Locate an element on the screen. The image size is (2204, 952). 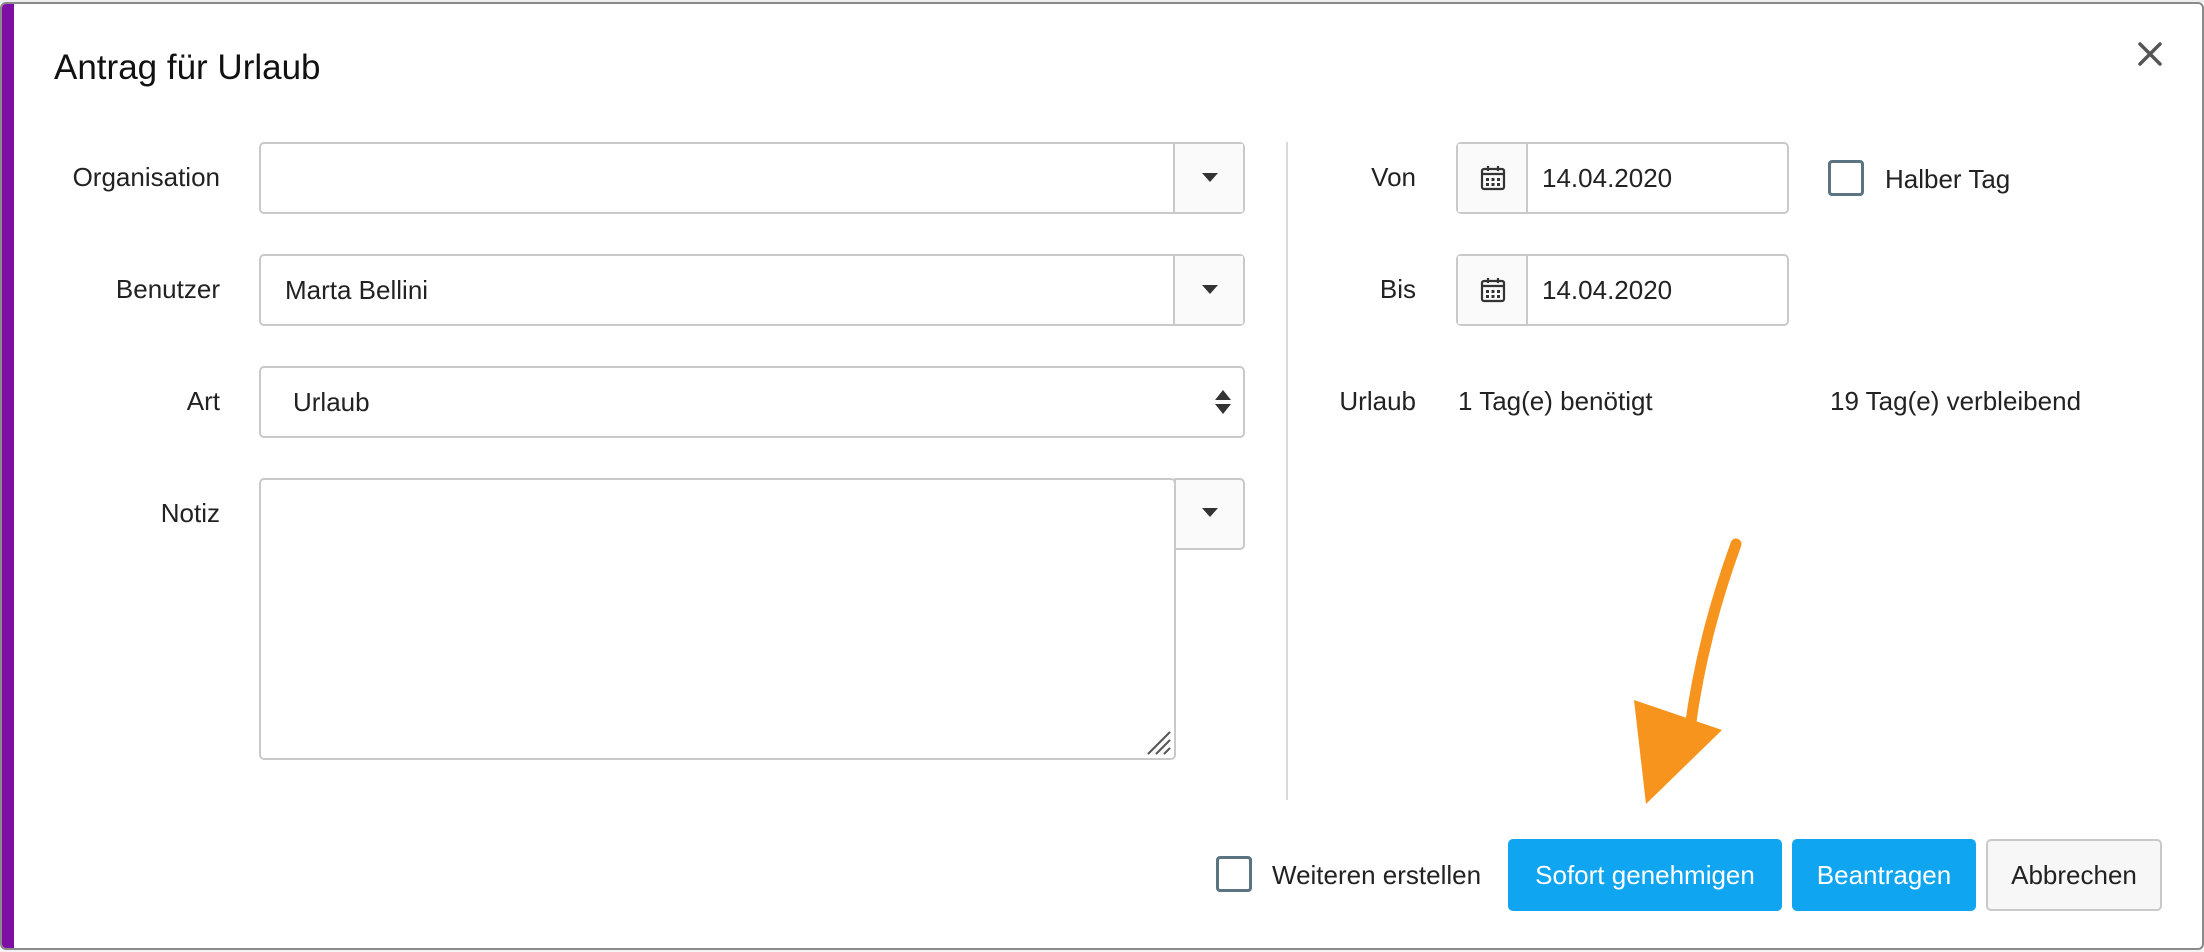
benutzer-select: Marta Bellini is located at coordinates (752, 290).